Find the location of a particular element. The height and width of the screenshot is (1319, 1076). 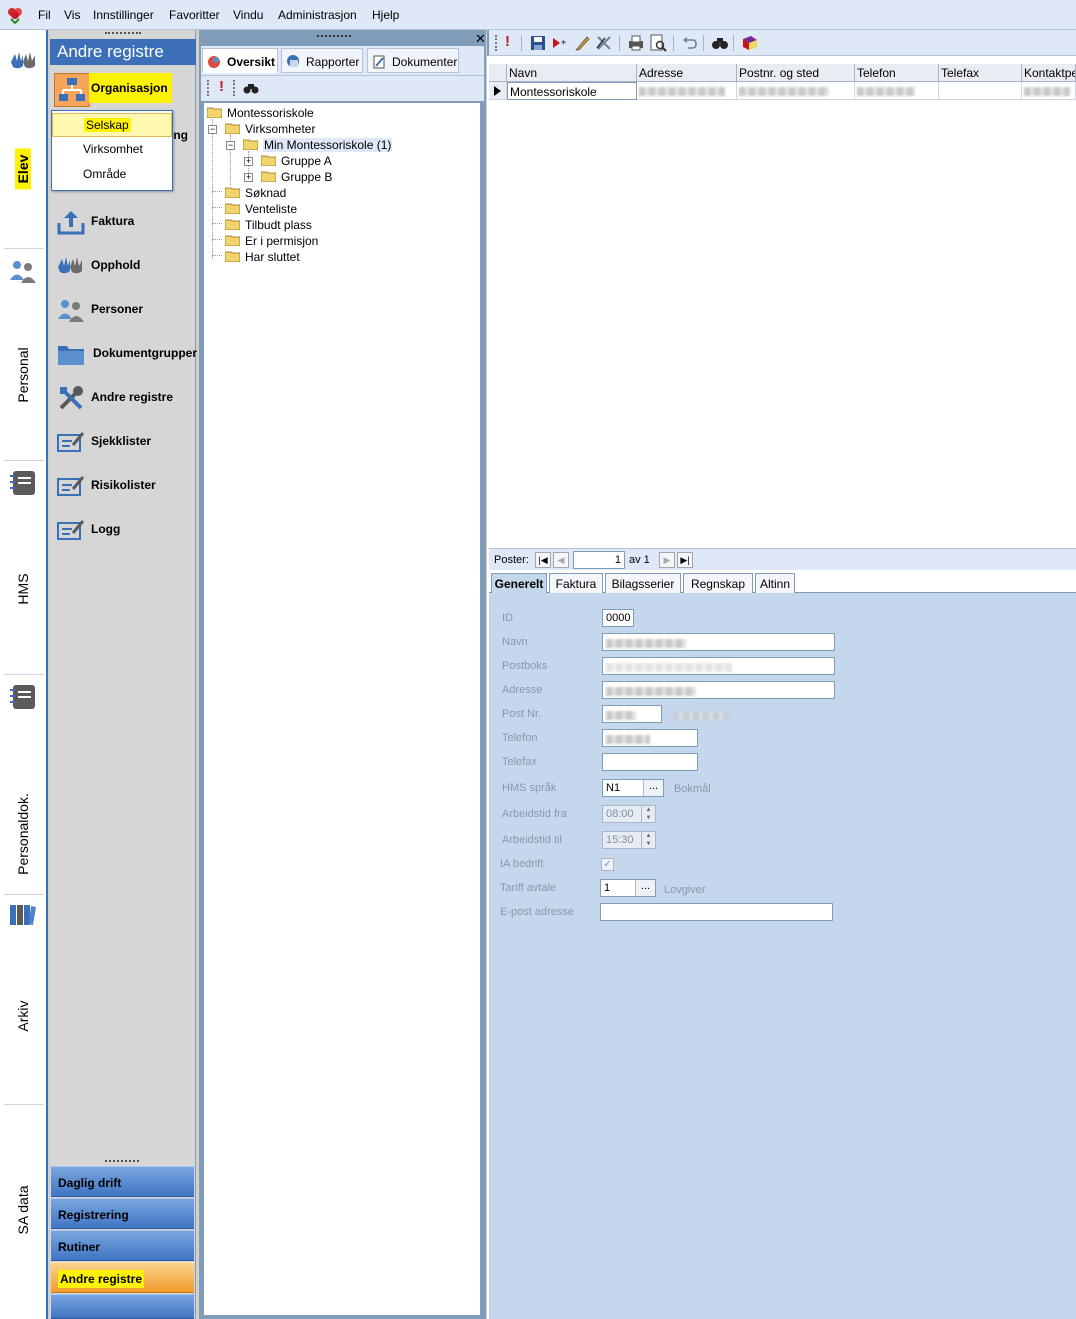

print-preview-icon is located at coordinates (658, 43).